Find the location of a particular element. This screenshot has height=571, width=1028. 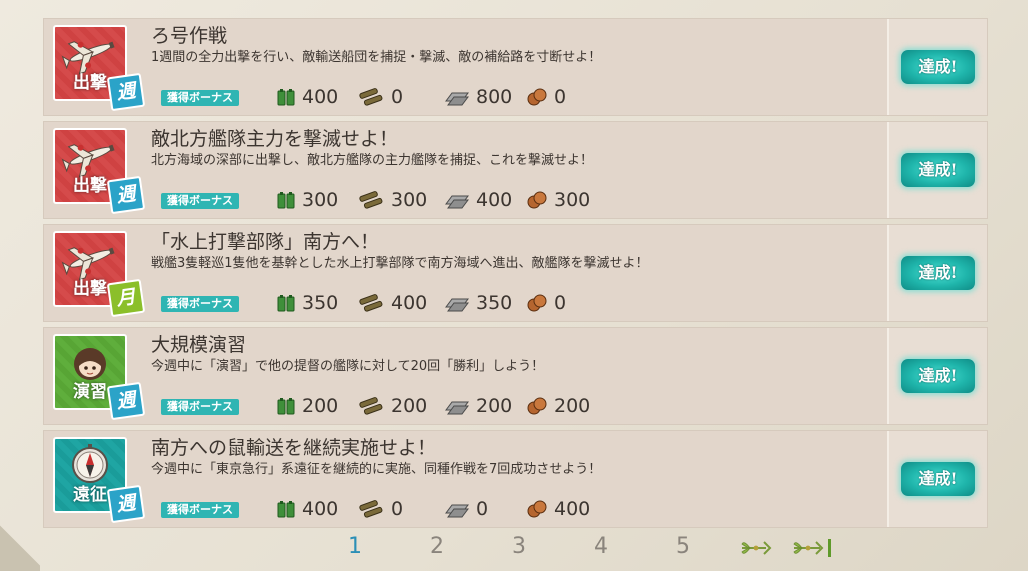

reward-ammo: 200 is located at coordinates (393, 406).